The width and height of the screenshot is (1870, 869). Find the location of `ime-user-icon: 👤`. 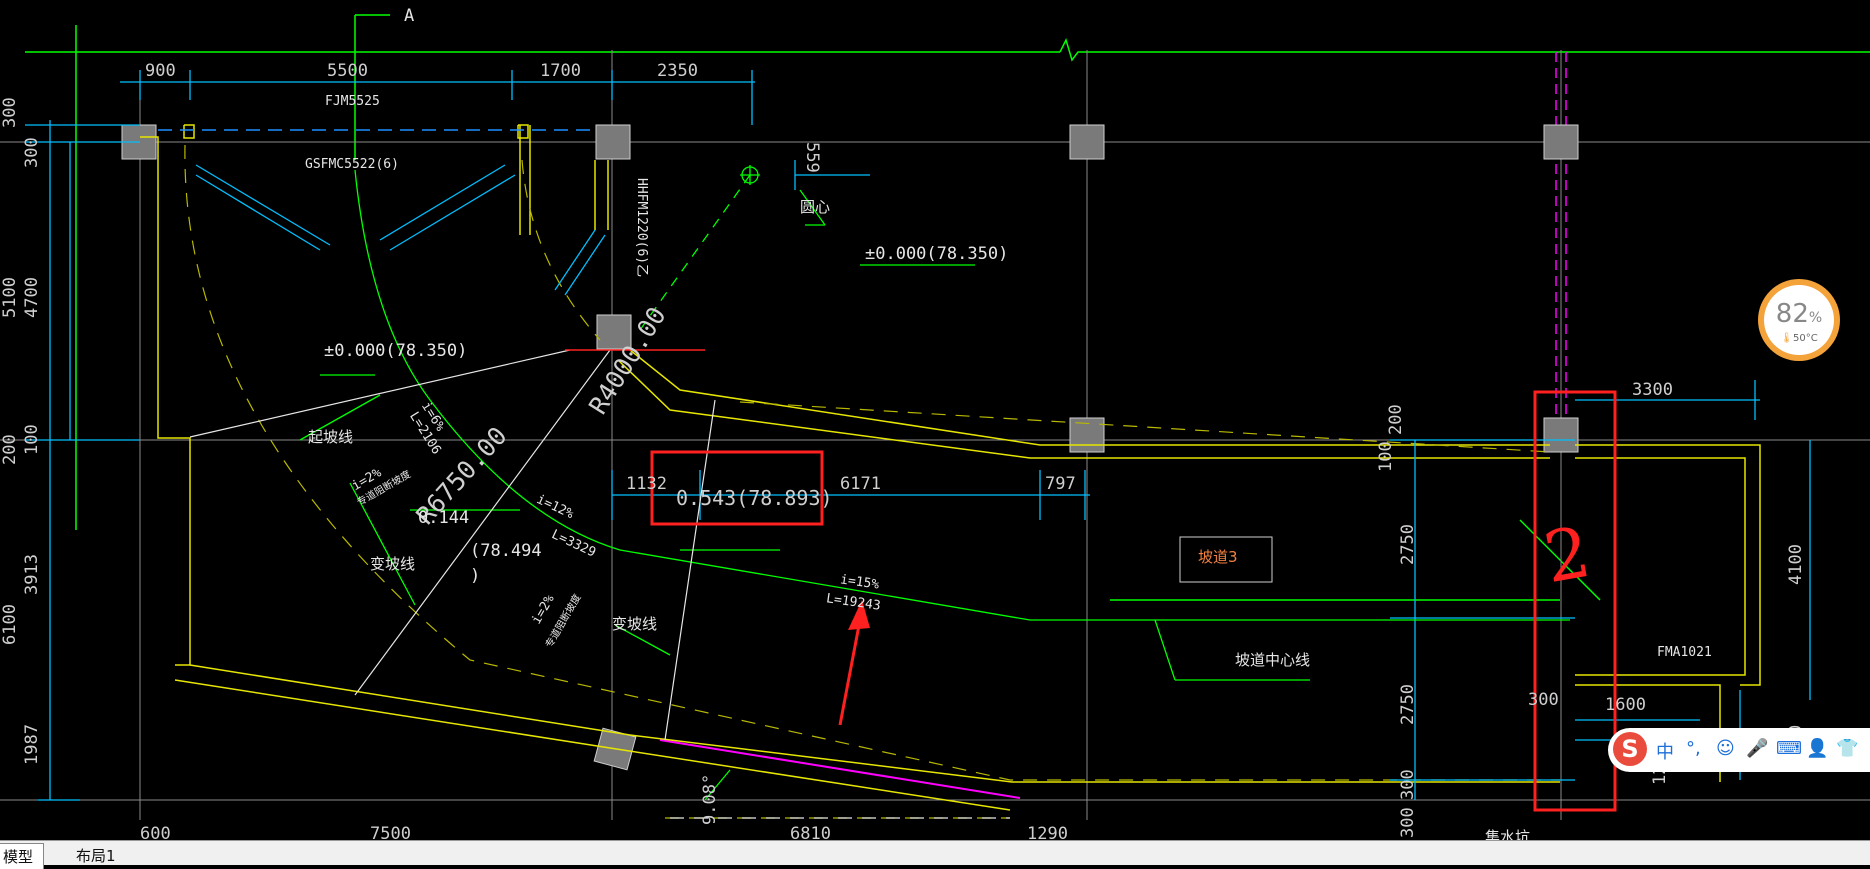

ime-user-icon: 👤 is located at coordinates (1817, 748).